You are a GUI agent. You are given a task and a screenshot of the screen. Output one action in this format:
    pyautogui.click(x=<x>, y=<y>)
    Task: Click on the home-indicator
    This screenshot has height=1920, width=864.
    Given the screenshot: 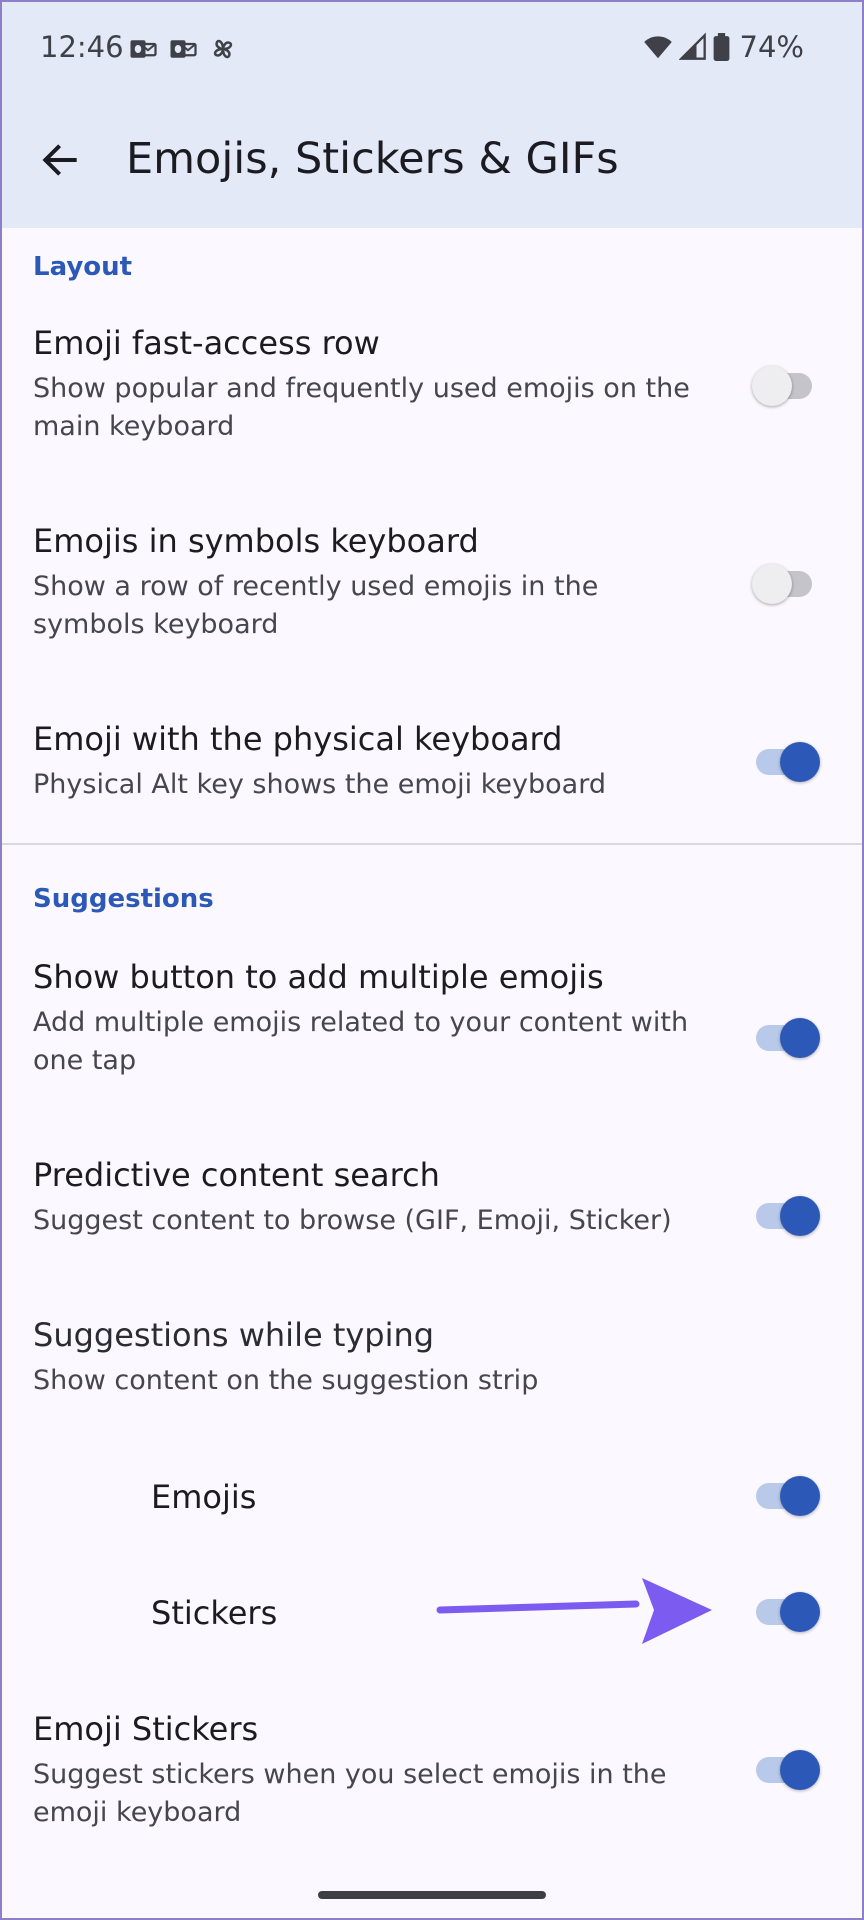 What is the action you would take?
    pyautogui.click(x=432, y=1895)
    